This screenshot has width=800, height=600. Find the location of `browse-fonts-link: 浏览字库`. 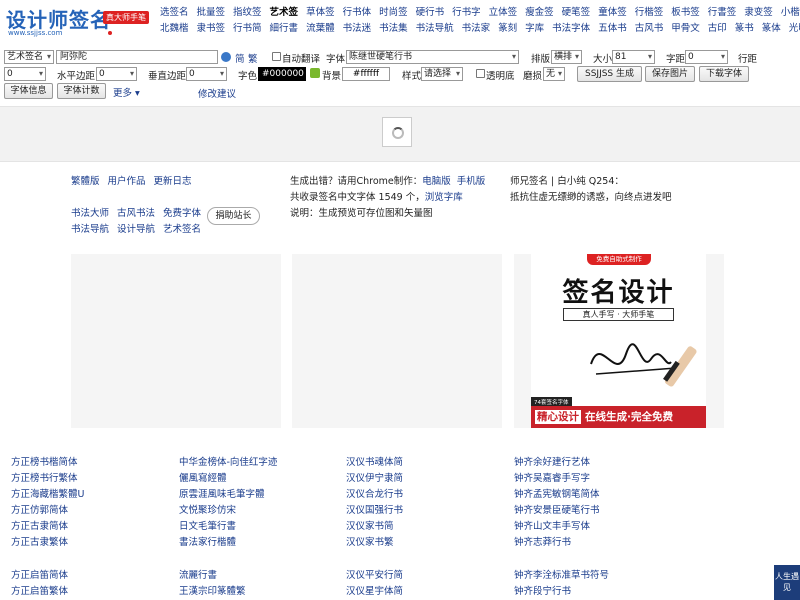

browse-fonts-link: 浏览字库 is located at coordinates (444, 197).